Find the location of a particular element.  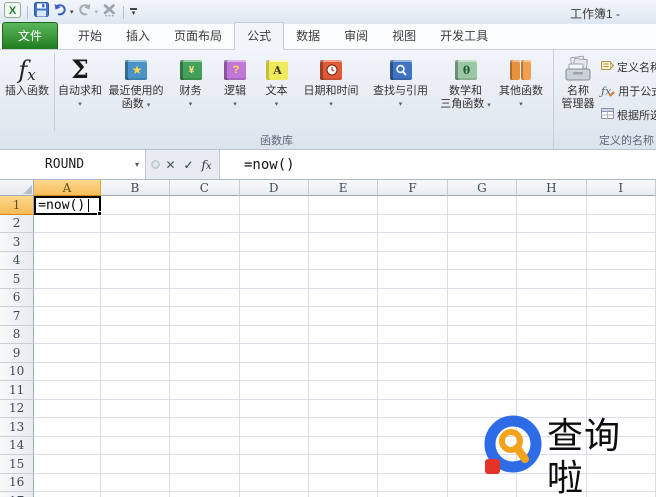

recently-used-button: ★ 最近使用的 函数 ▾ is located at coordinates (136, 91).